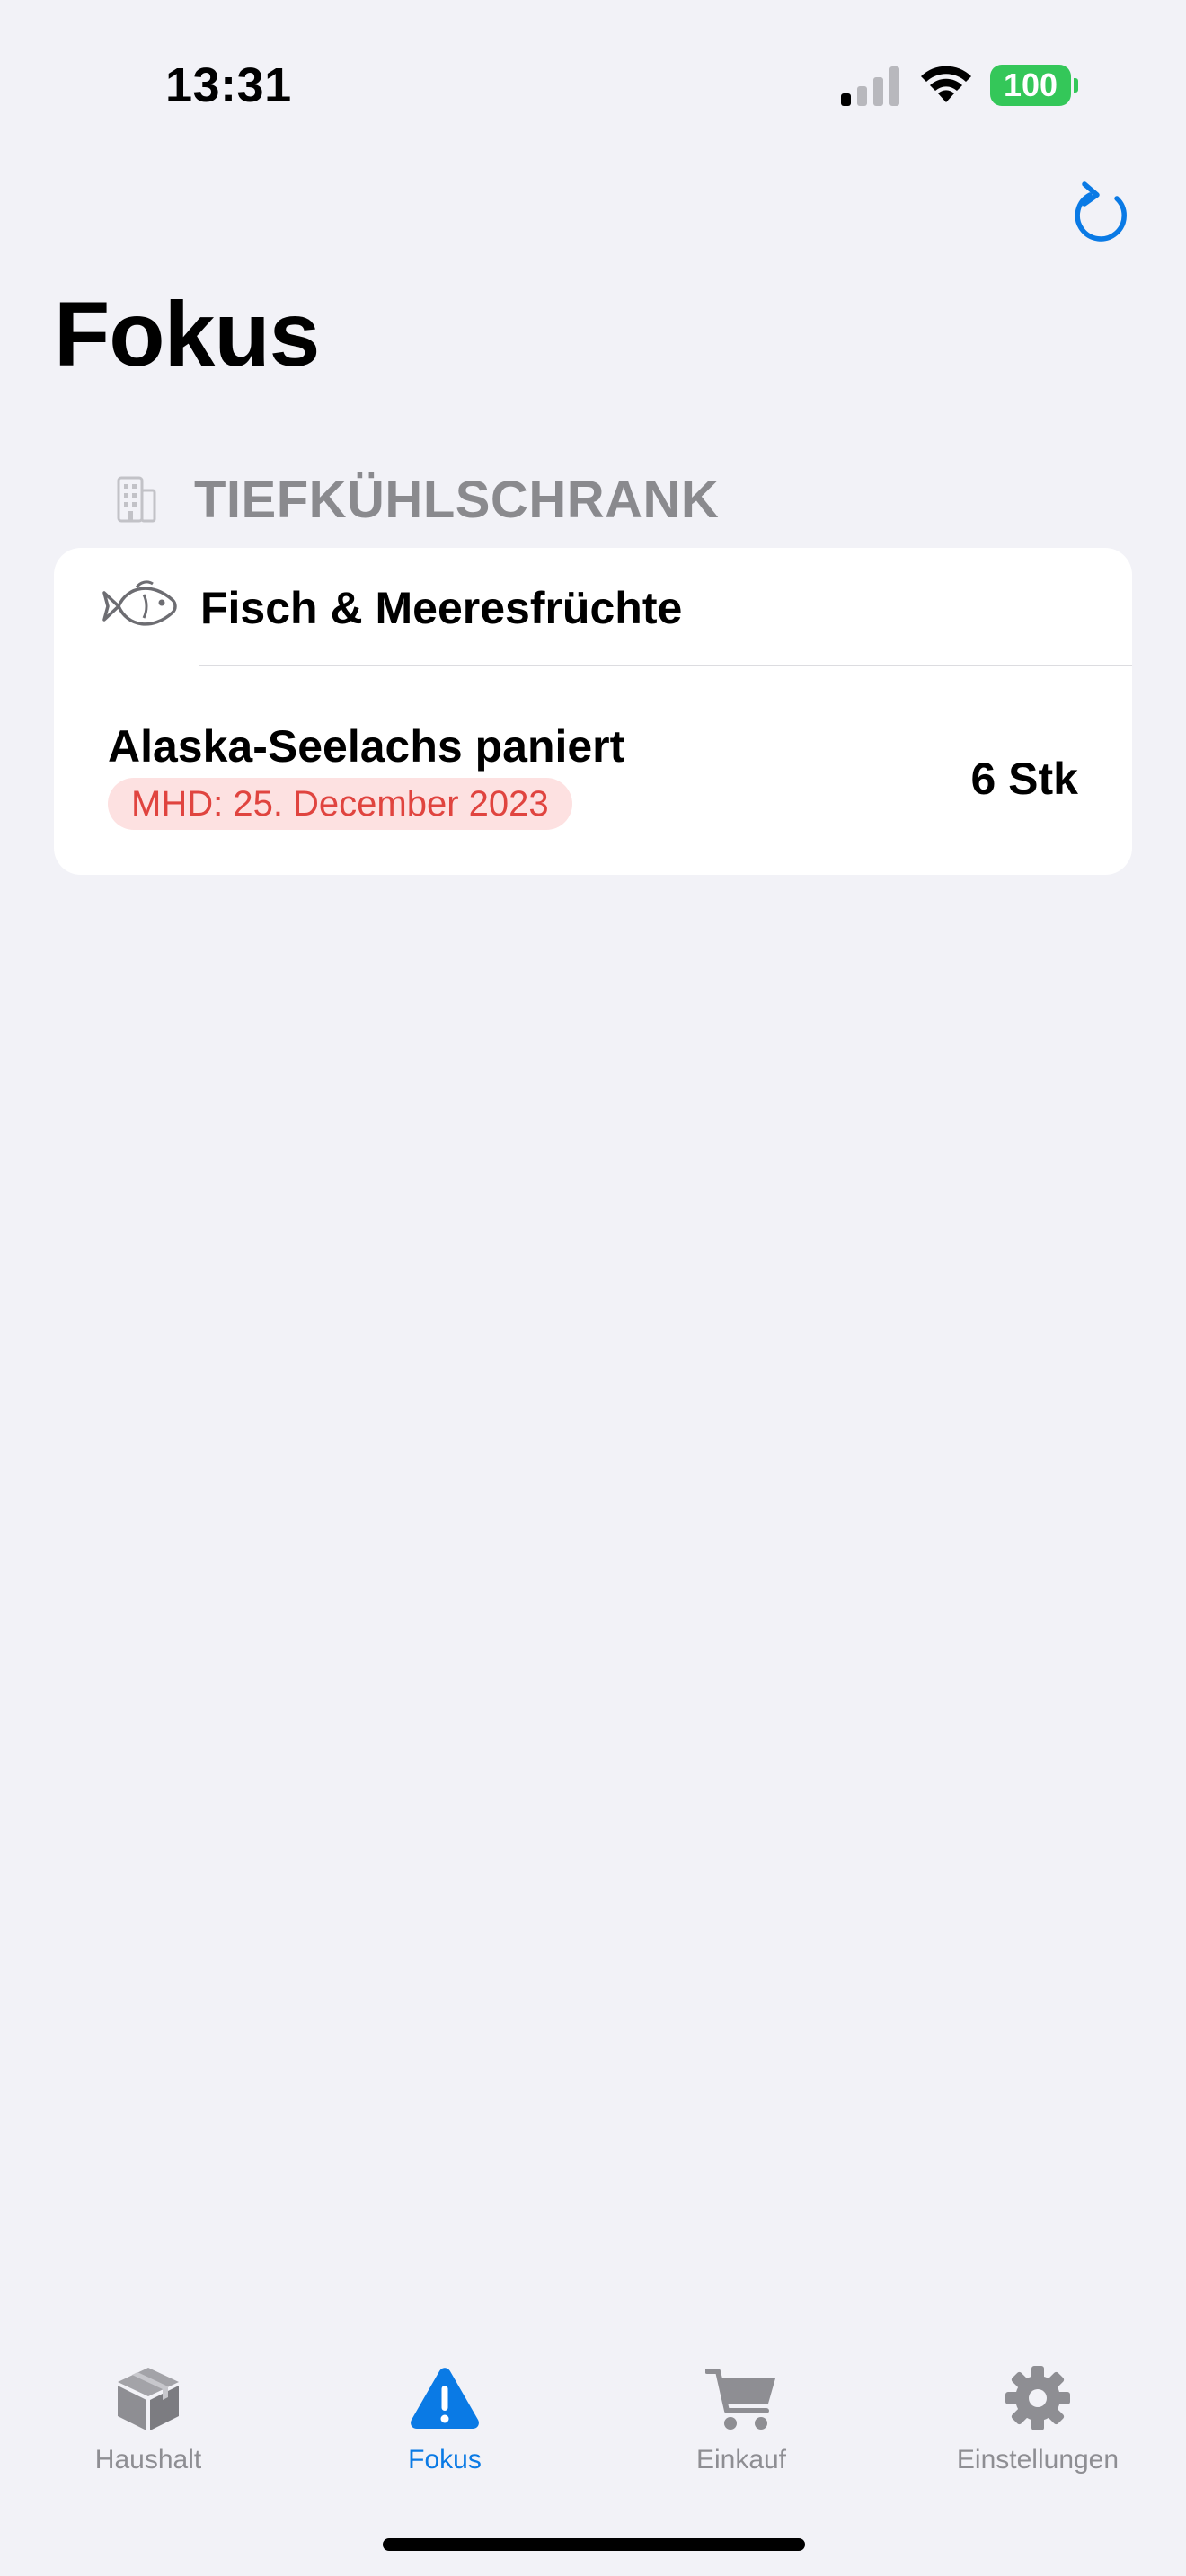 The height and width of the screenshot is (2576, 1186). I want to click on building-icon, so click(136, 499).